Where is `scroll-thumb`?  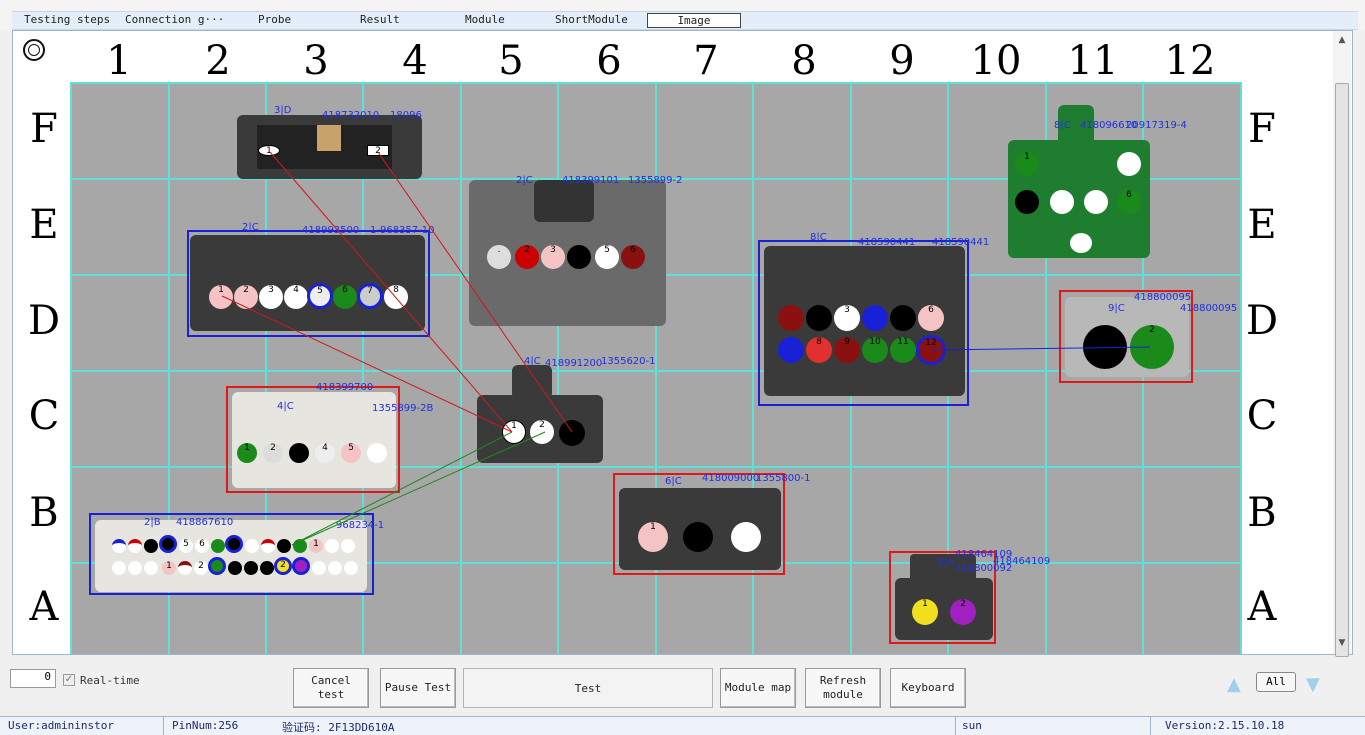
scroll-thumb is located at coordinates (1342, 370).